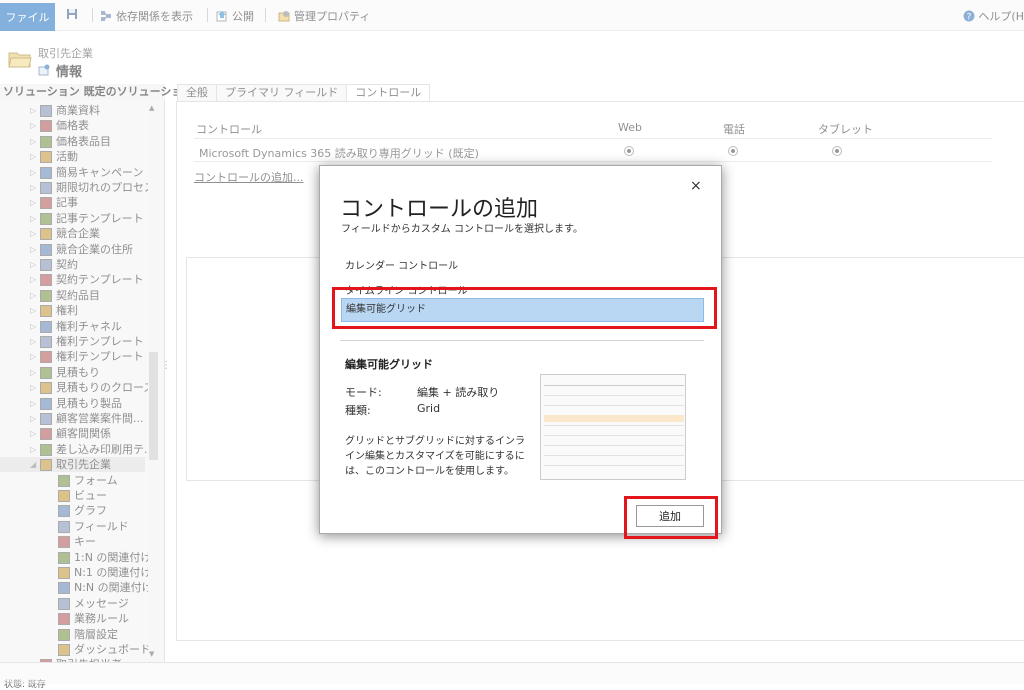 The height and width of the screenshot is (690, 1024). I want to click on mode-label: モード:, so click(363, 392).